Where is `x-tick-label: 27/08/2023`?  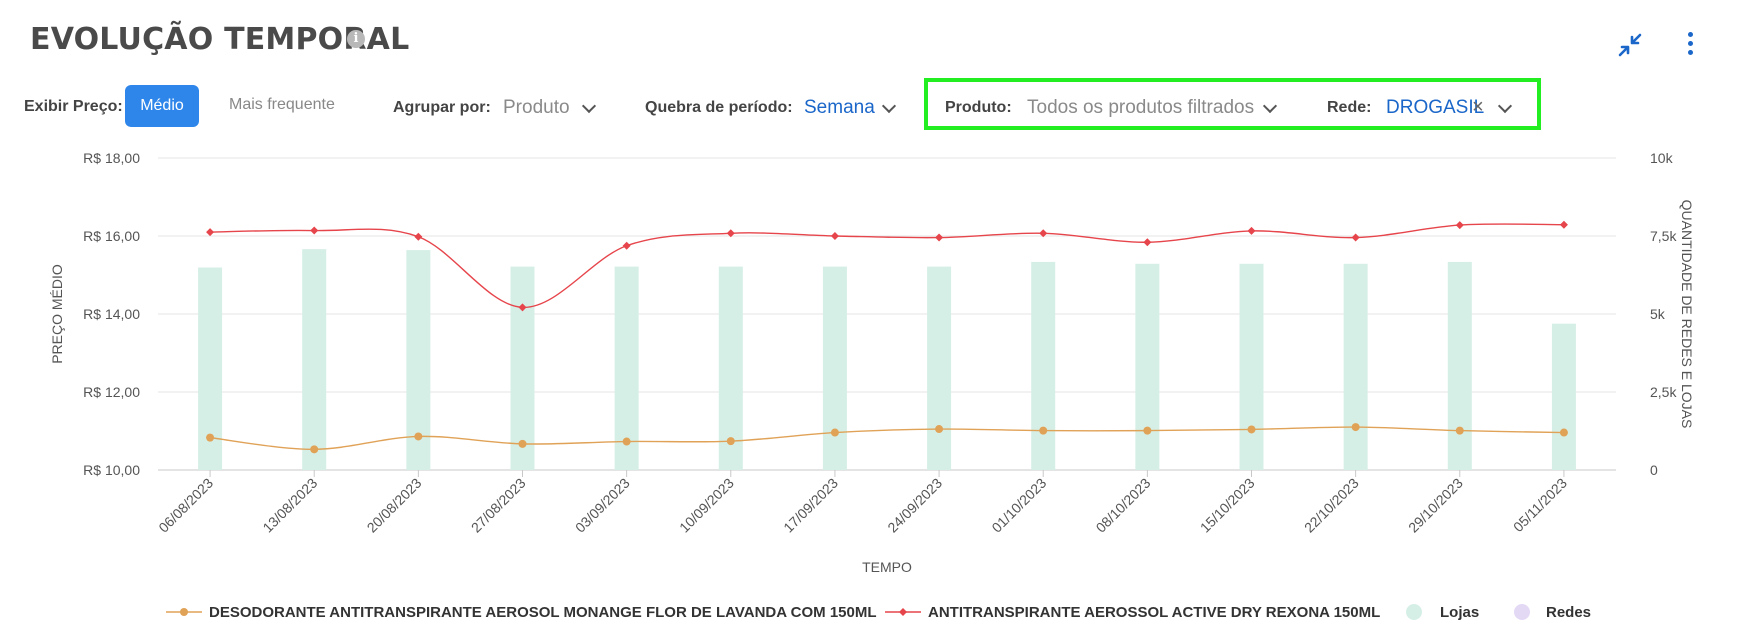
x-tick-label: 27/08/2023 is located at coordinates (498, 505).